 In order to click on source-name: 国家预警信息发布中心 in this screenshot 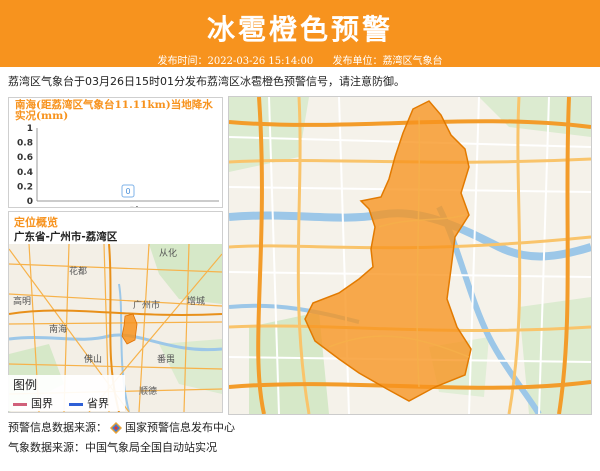, I will do `click(180, 427)`.